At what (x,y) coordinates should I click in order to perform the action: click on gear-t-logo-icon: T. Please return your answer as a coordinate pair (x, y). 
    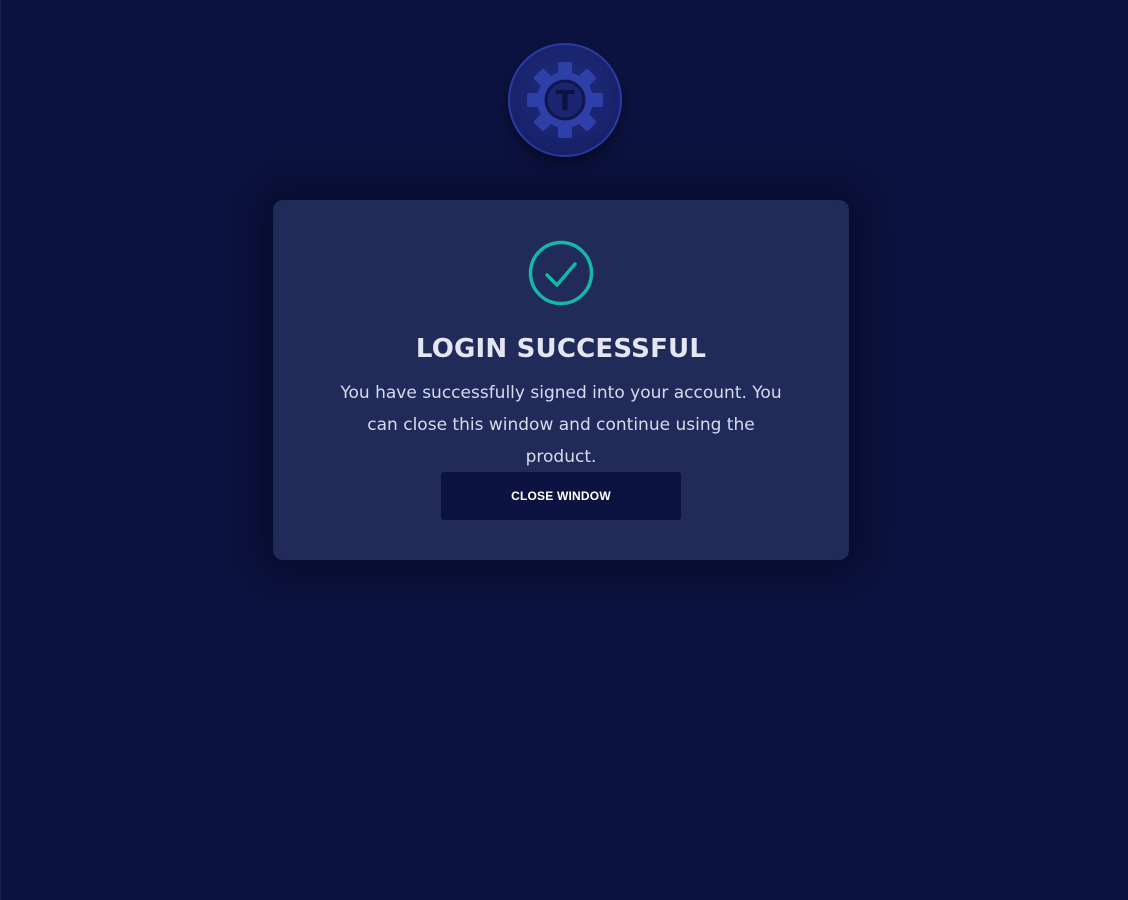
    Looking at the image, I should click on (565, 100).